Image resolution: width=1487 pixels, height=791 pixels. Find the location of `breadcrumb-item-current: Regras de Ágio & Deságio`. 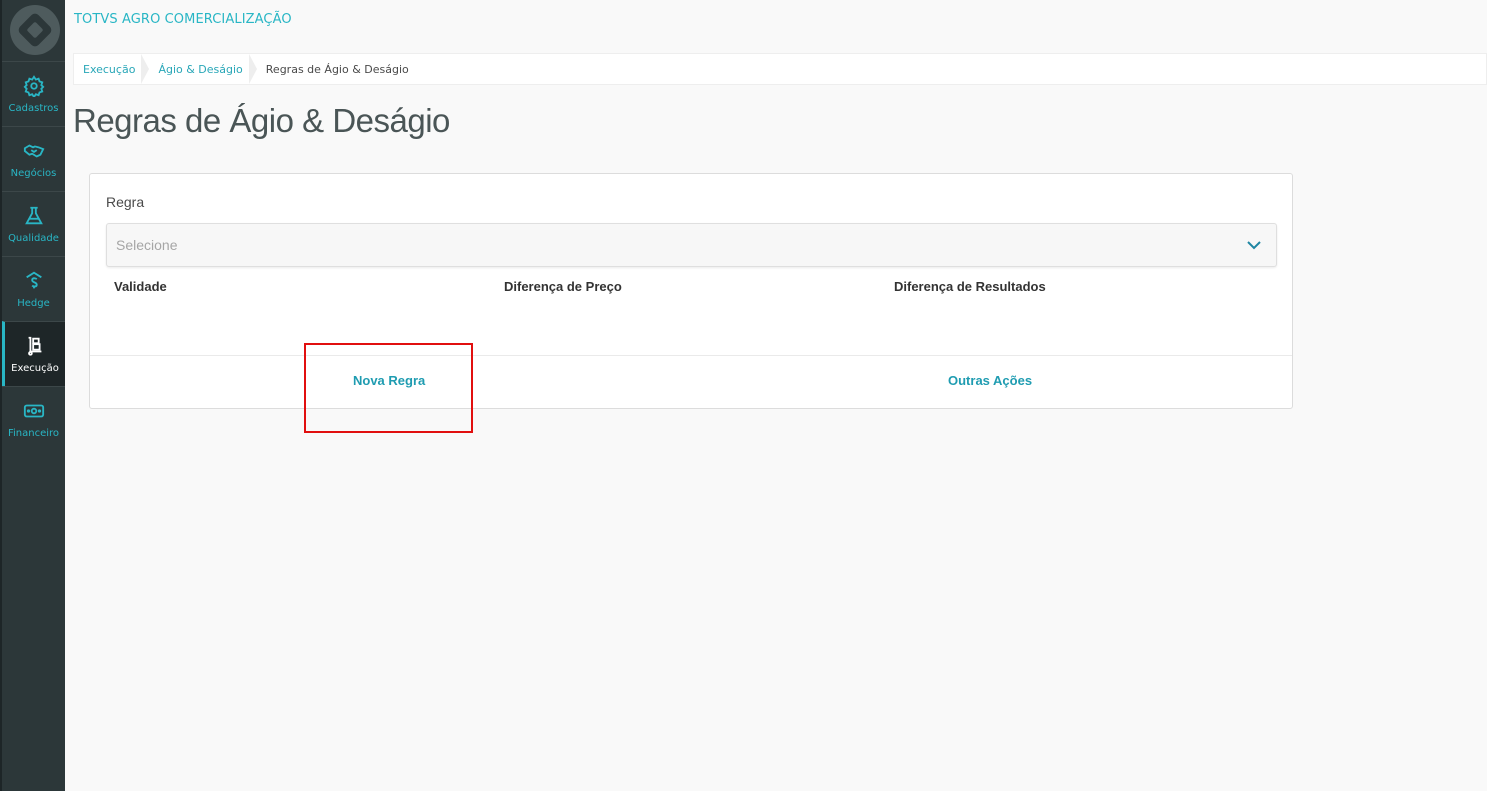

breadcrumb-item-current: Regras de Ágio & Deságio is located at coordinates (337, 69).